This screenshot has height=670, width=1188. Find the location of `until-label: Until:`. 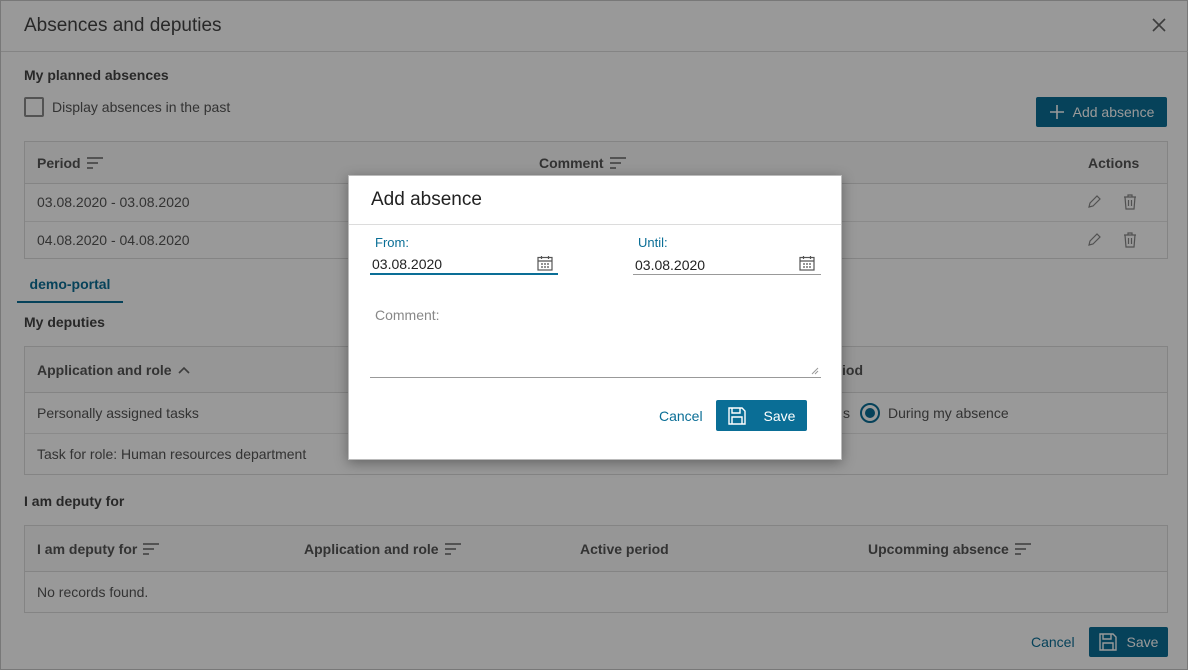

until-label: Until: is located at coordinates (653, 242).